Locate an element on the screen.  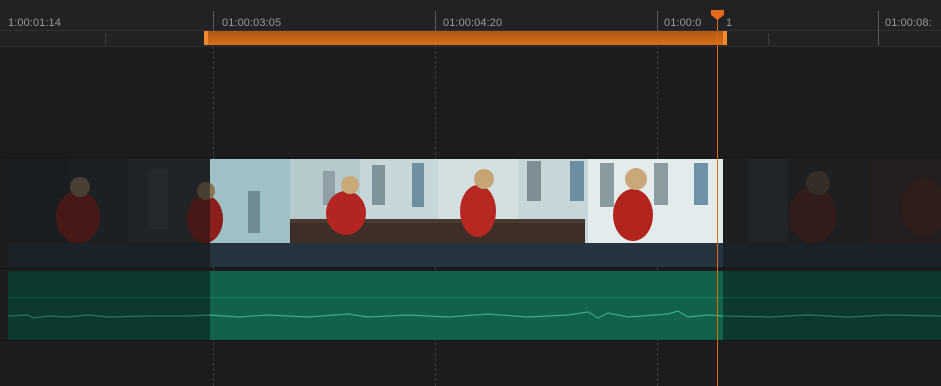
timecode-label: 01:00:03:05 is located at coordinates (252, 23).